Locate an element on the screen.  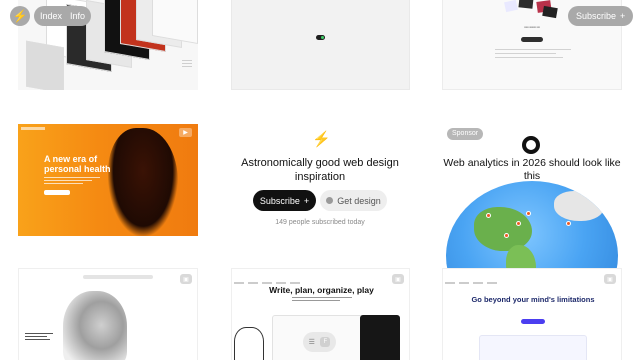
sponsor-badge: Sponsor is located at coordinates (465, 134).